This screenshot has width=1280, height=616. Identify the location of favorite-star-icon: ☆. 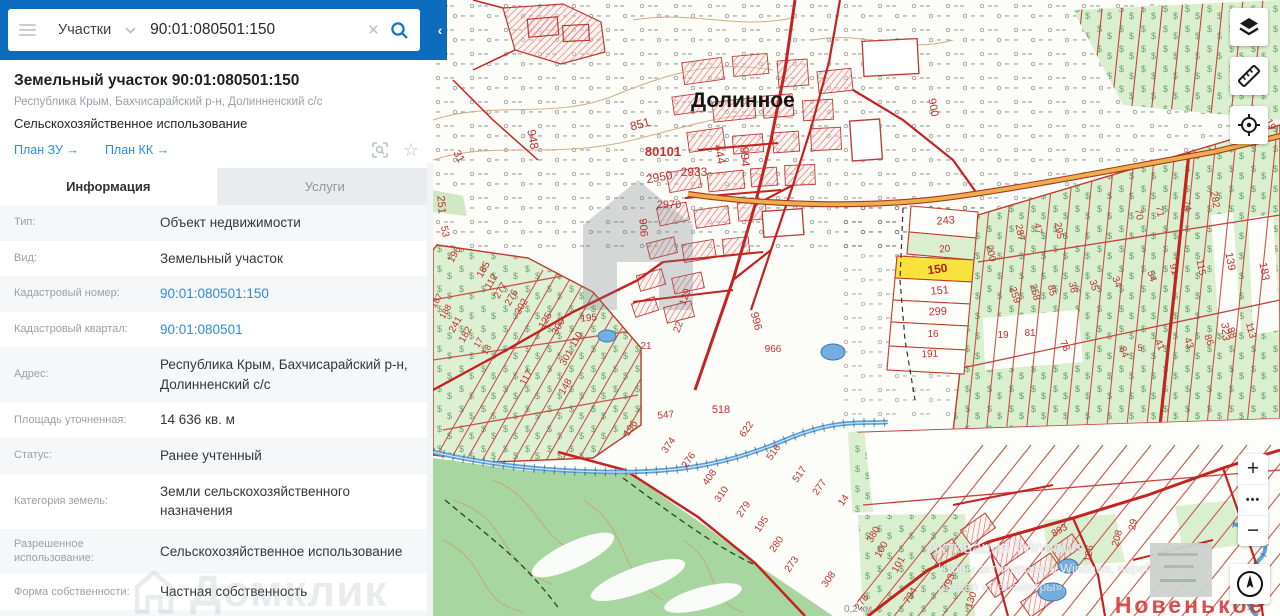
(411, 150).